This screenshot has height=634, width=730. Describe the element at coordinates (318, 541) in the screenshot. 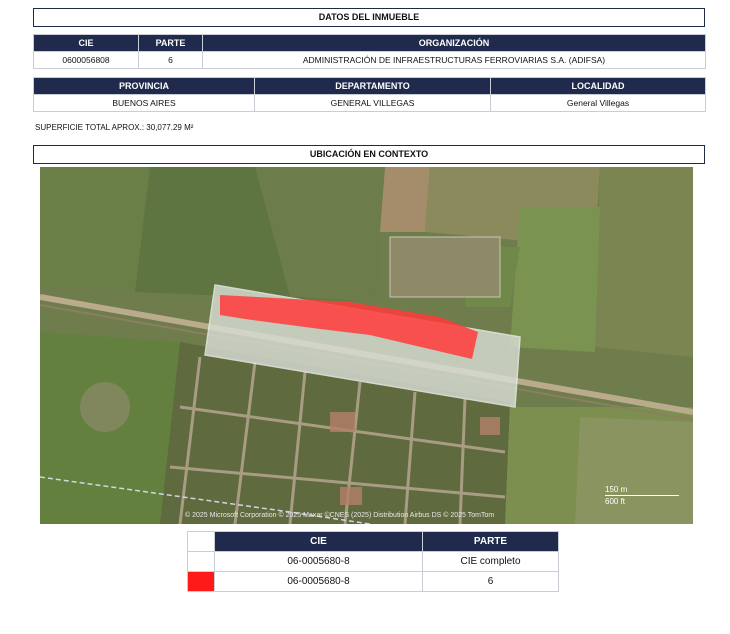

I see `legend-header-cie: CIE` at that location.